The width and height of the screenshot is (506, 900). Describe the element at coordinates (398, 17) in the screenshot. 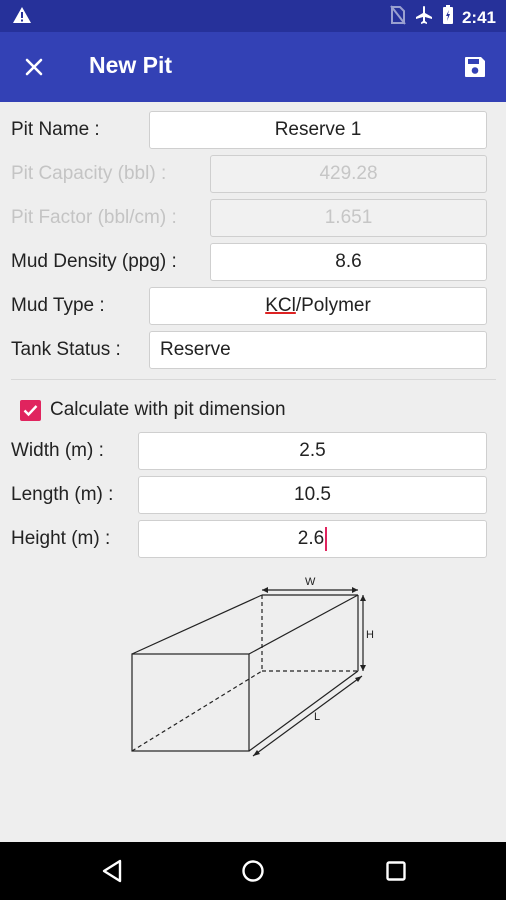

I see `no-sim-icon` at that location.